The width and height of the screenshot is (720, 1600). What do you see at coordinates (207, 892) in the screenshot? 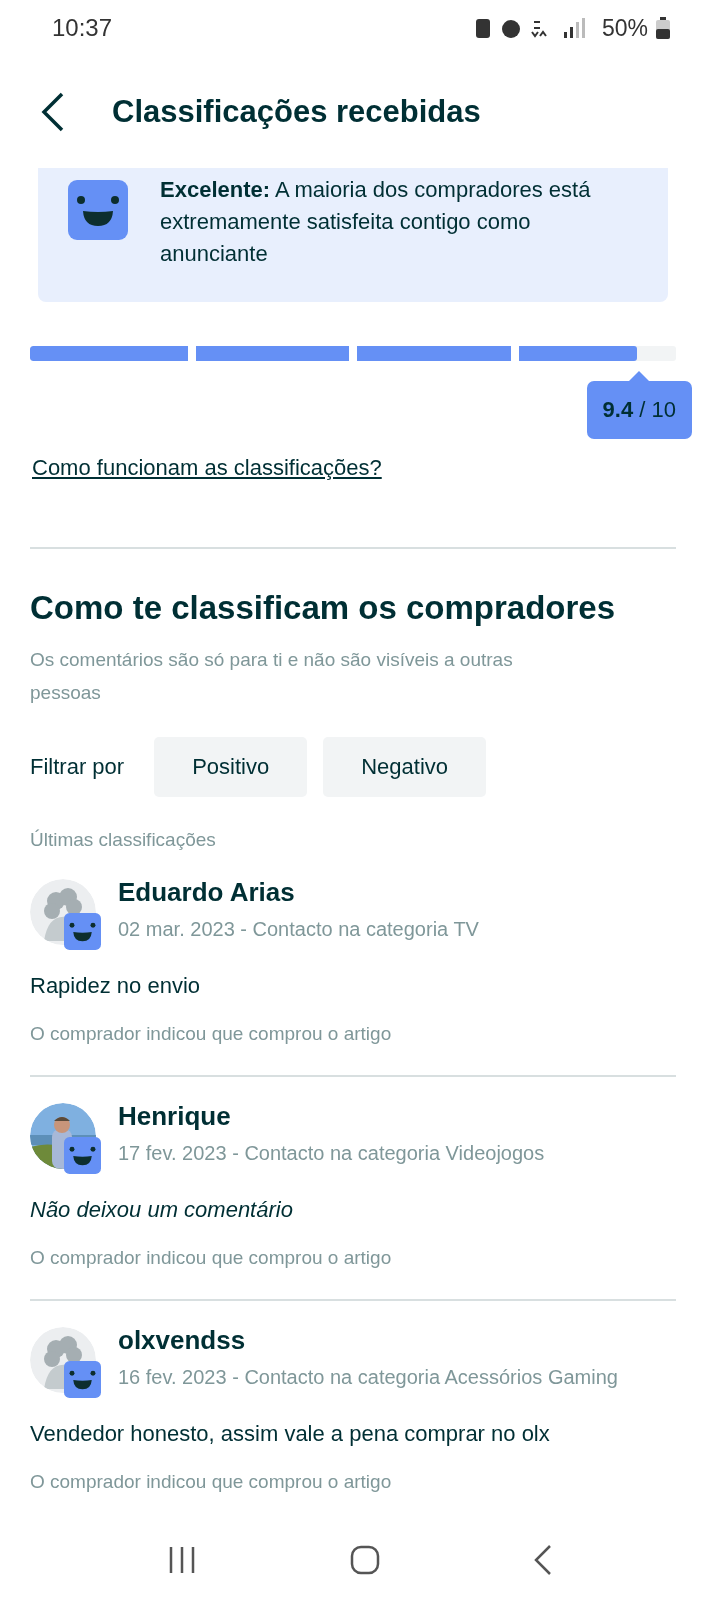
I see `reviewer-name: Eduardo Arias` at bounding box center [207, 892].